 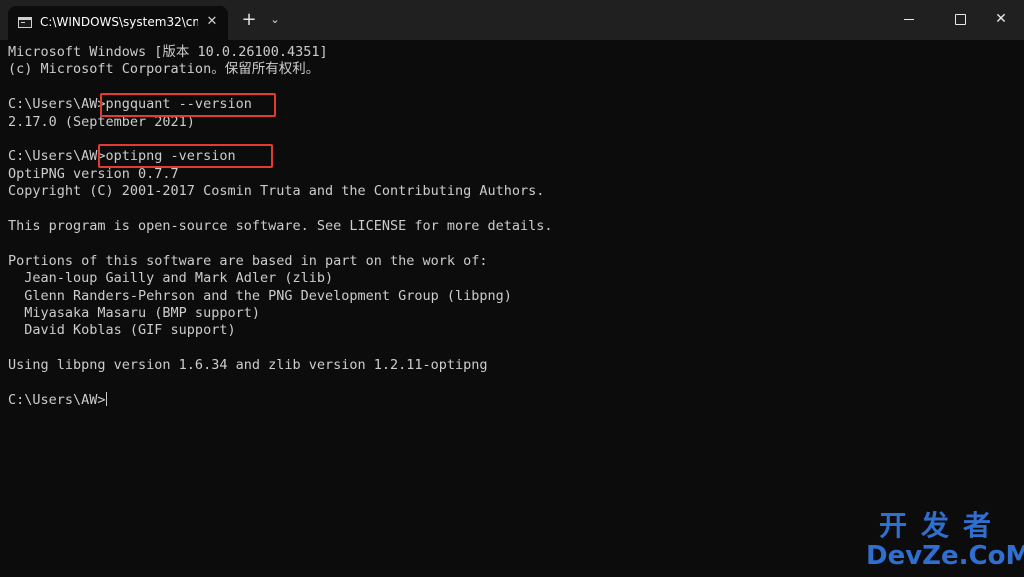 I want to click on tab-title: C:\WINDOWS\system32\cmd., so click(x=119, y=22).